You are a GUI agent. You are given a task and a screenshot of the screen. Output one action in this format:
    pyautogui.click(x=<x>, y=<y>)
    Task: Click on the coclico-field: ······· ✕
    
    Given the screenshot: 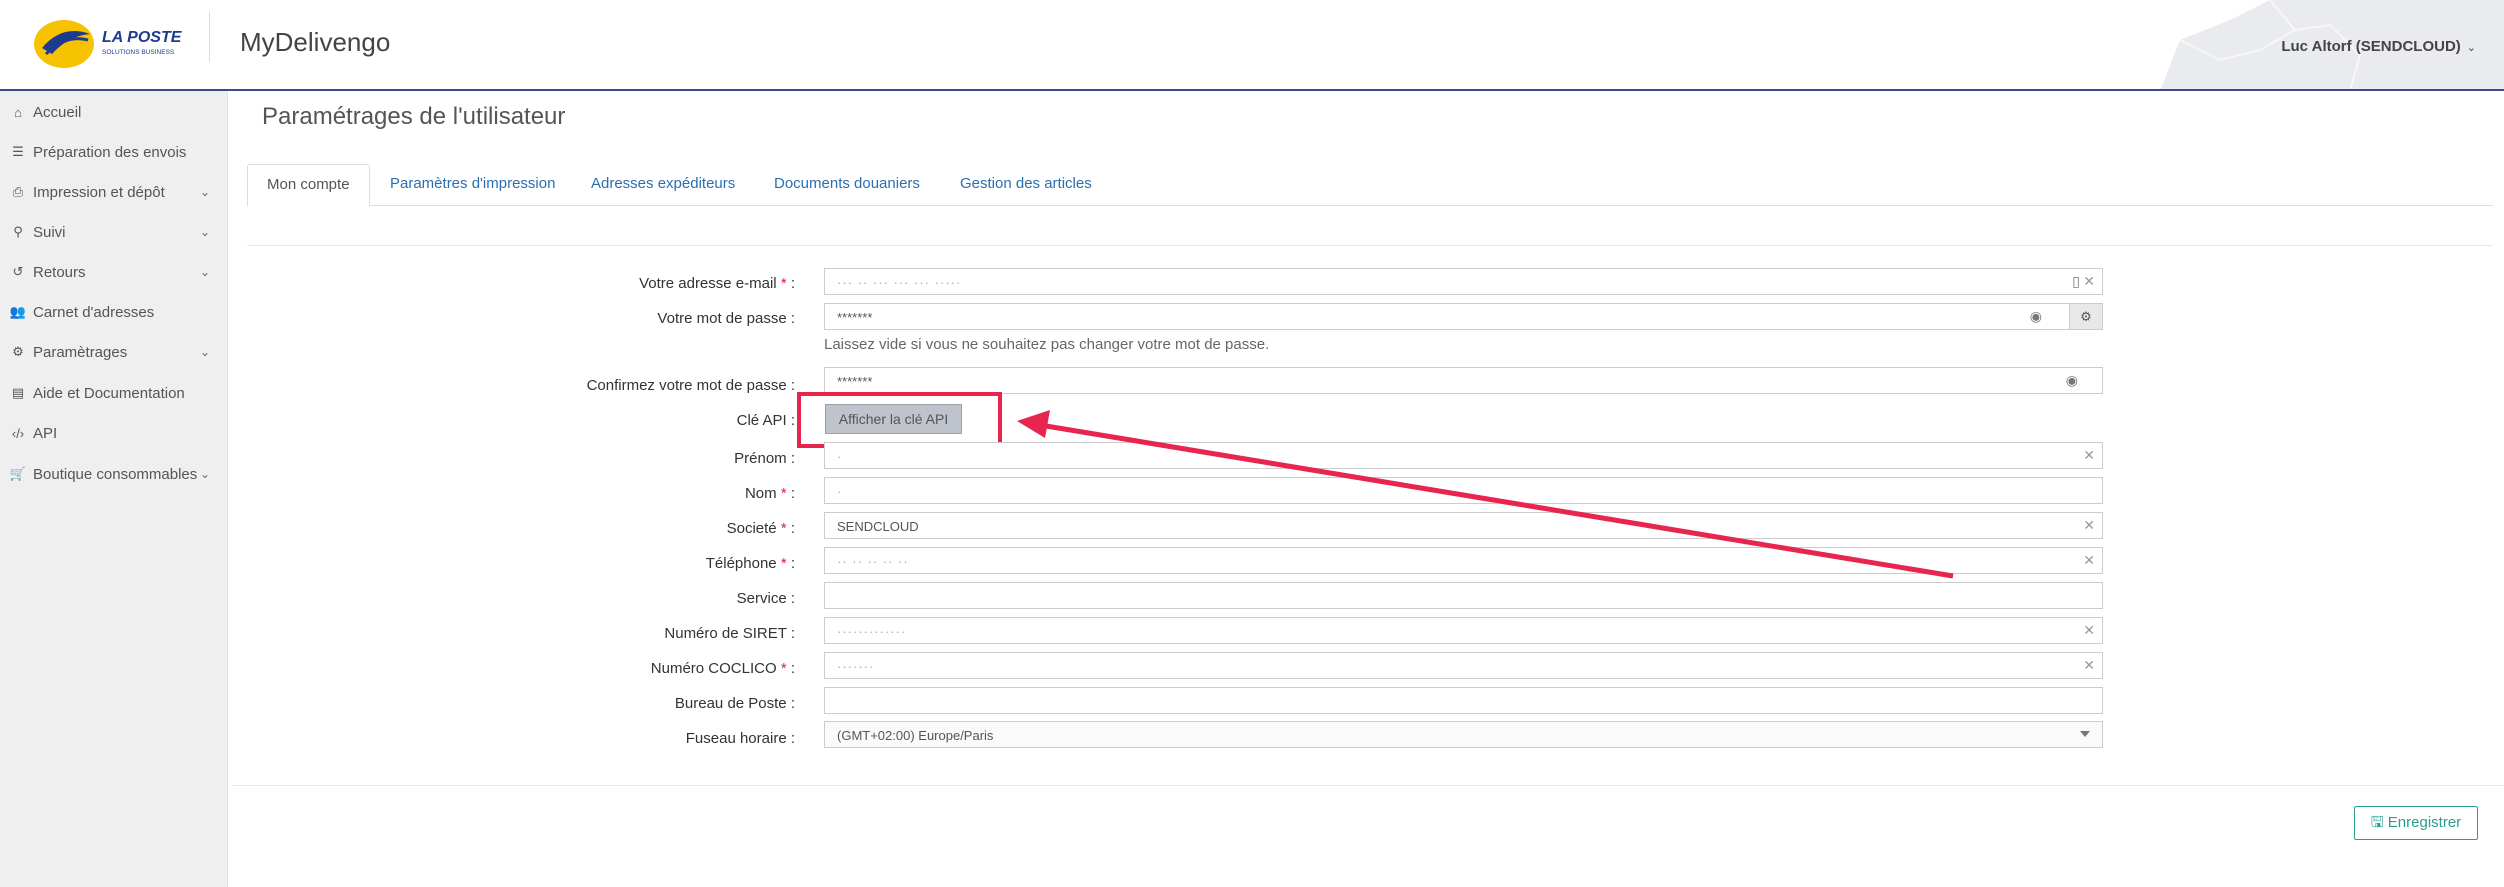 What is the action you would take?
    pyautogui.click(x=1463, y=665)
    